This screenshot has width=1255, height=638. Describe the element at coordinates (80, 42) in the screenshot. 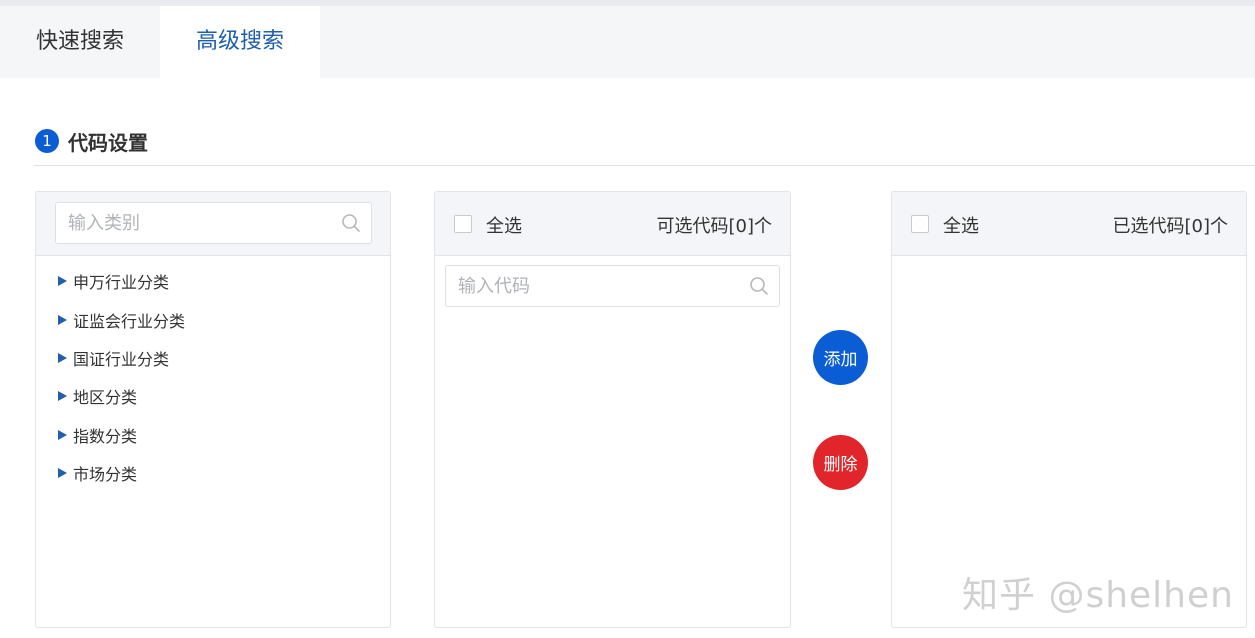

I see `tab-quick-search: 快速搜索` at that location.